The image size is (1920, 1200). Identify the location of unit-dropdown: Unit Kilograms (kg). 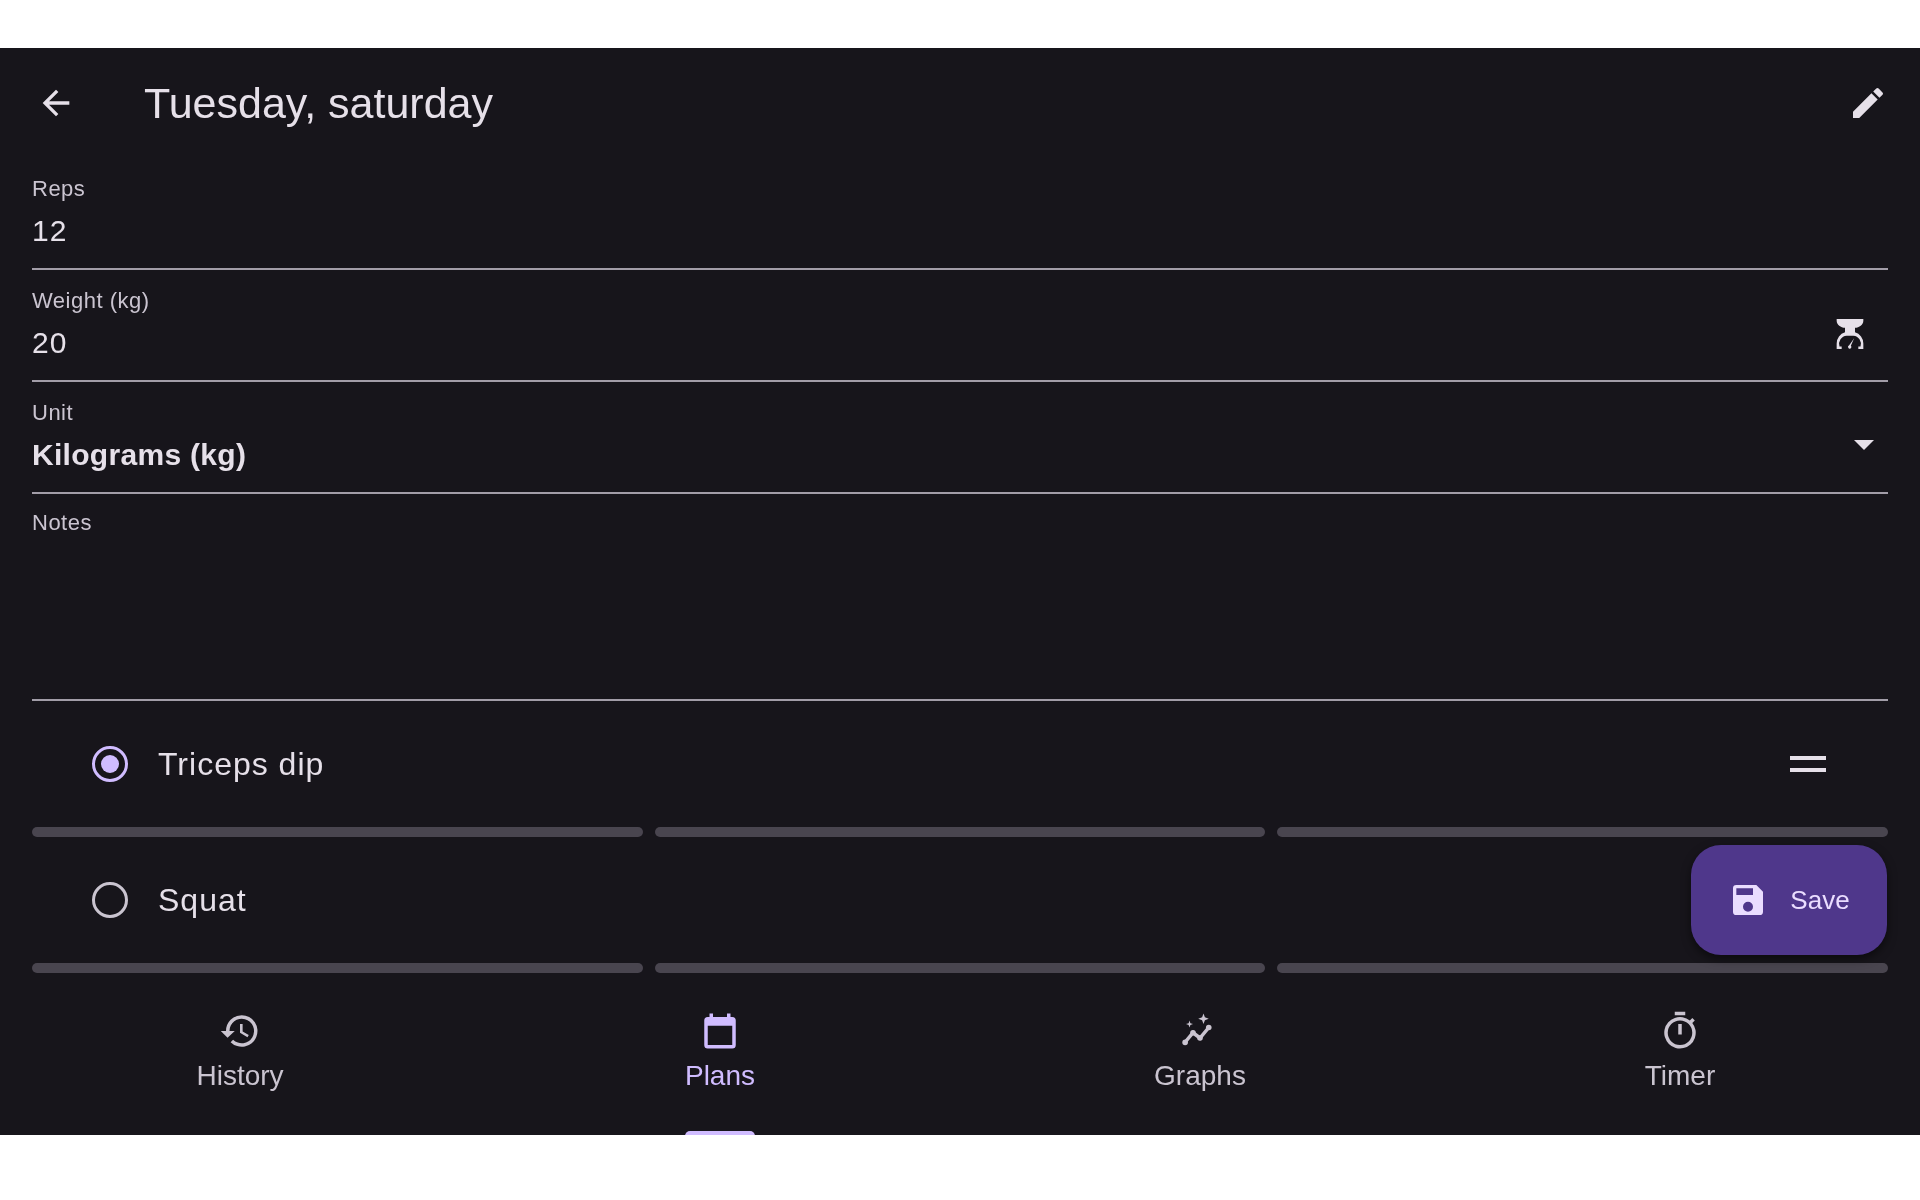
(960, 438).